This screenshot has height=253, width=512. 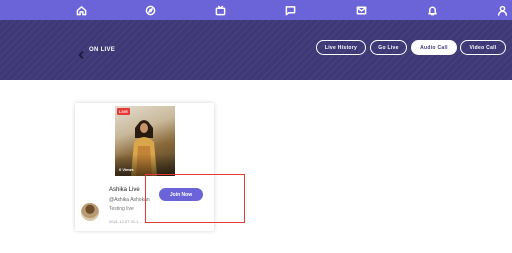 I want to click on mail-icon, so click(x=361, y=10).